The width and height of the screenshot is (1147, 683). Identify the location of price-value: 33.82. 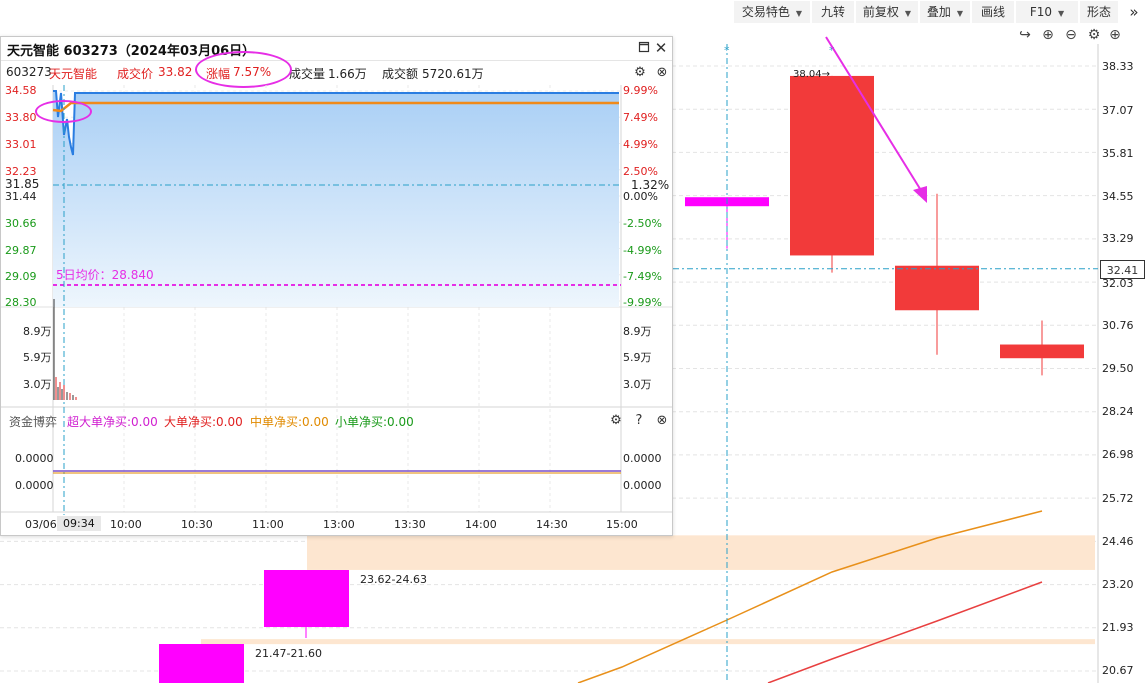
(175, 72).